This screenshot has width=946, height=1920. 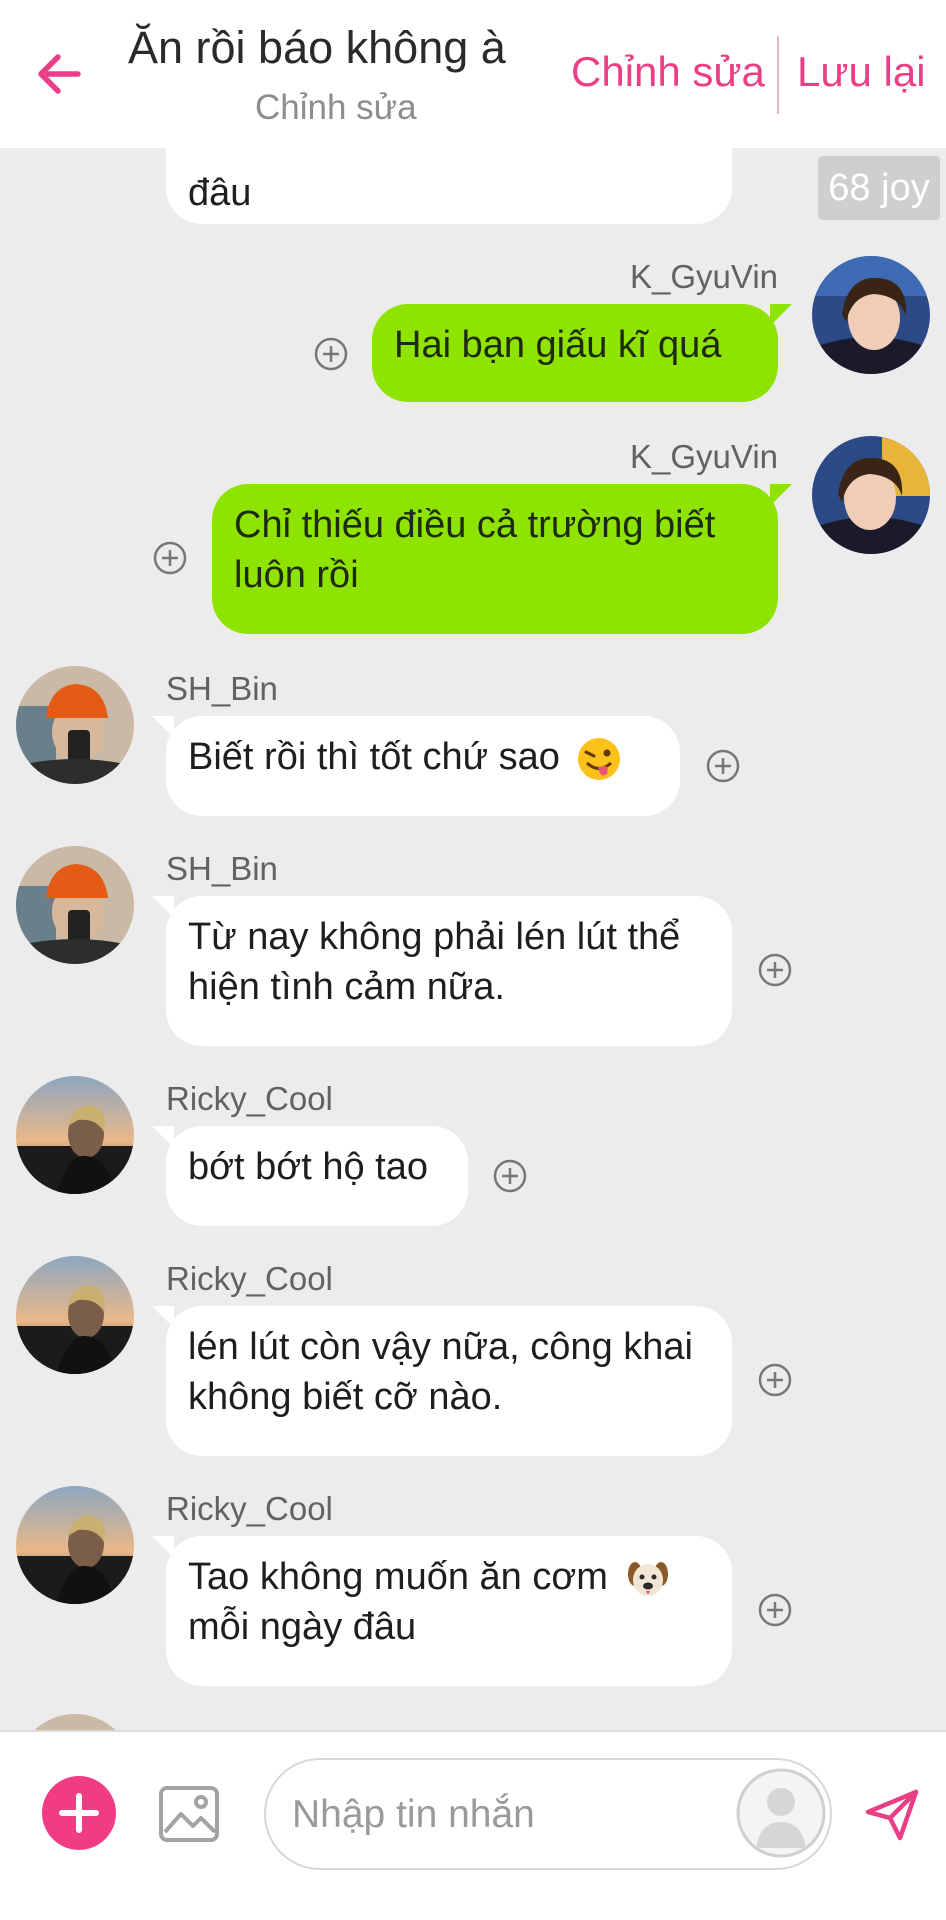 I want to click on message-text: đâu, so click(x=220, y=193).